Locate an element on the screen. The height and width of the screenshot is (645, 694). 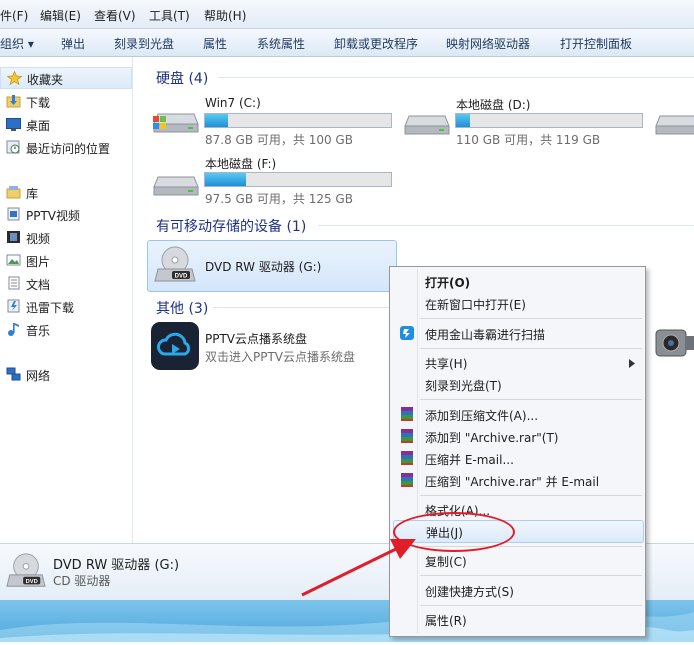
burn-button: 刻录到光盘 is located at coordinates (144, 43).